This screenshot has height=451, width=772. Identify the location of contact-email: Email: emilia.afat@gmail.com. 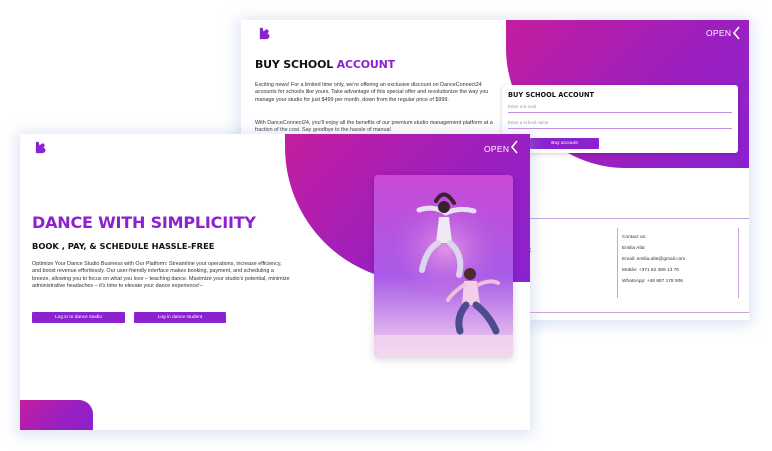
(654, 259).